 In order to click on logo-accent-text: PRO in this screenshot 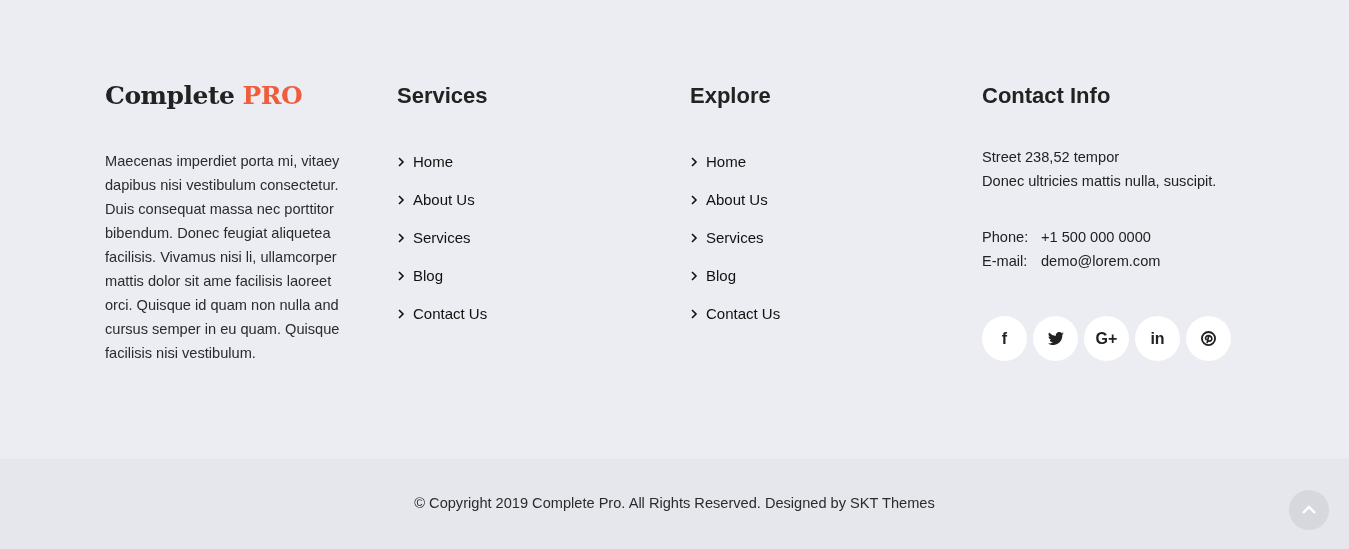, I will do `click(272, 96)`.